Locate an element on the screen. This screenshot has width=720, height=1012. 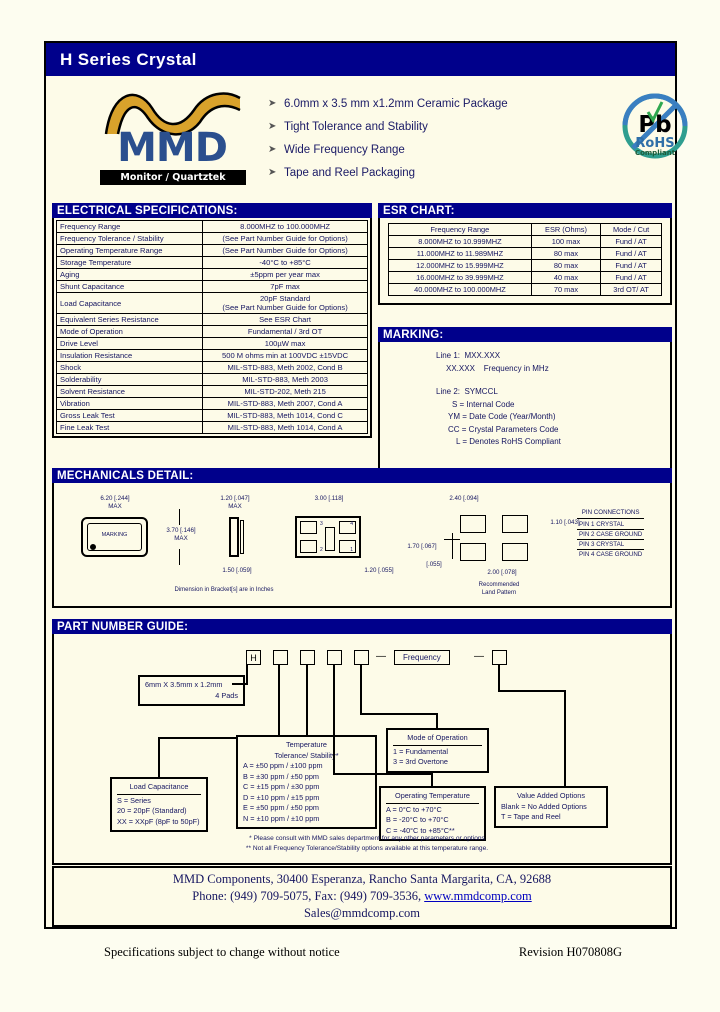
marking-code-cc: CC = Crystal Parameters Code is located at coordinates (503, 429).